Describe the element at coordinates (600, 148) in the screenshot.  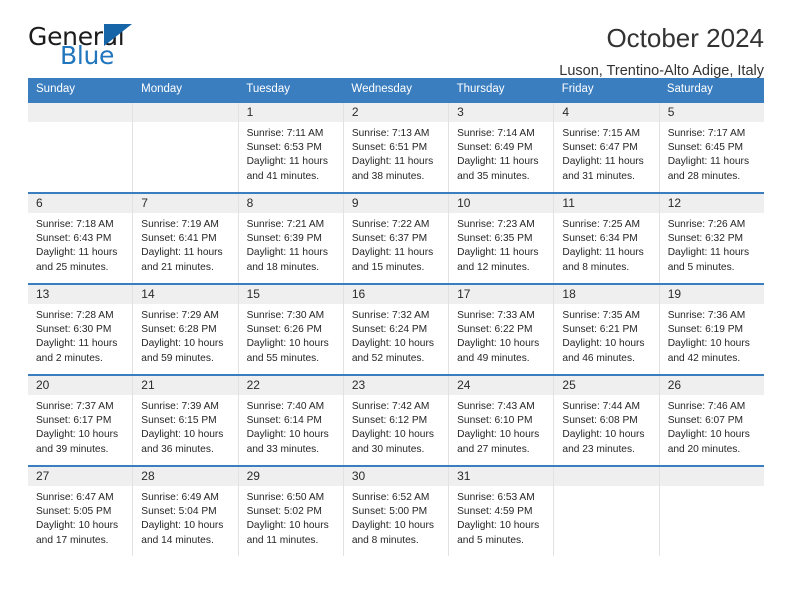
I see `sunset-text: Sunset: 6:47 PM` at that location.